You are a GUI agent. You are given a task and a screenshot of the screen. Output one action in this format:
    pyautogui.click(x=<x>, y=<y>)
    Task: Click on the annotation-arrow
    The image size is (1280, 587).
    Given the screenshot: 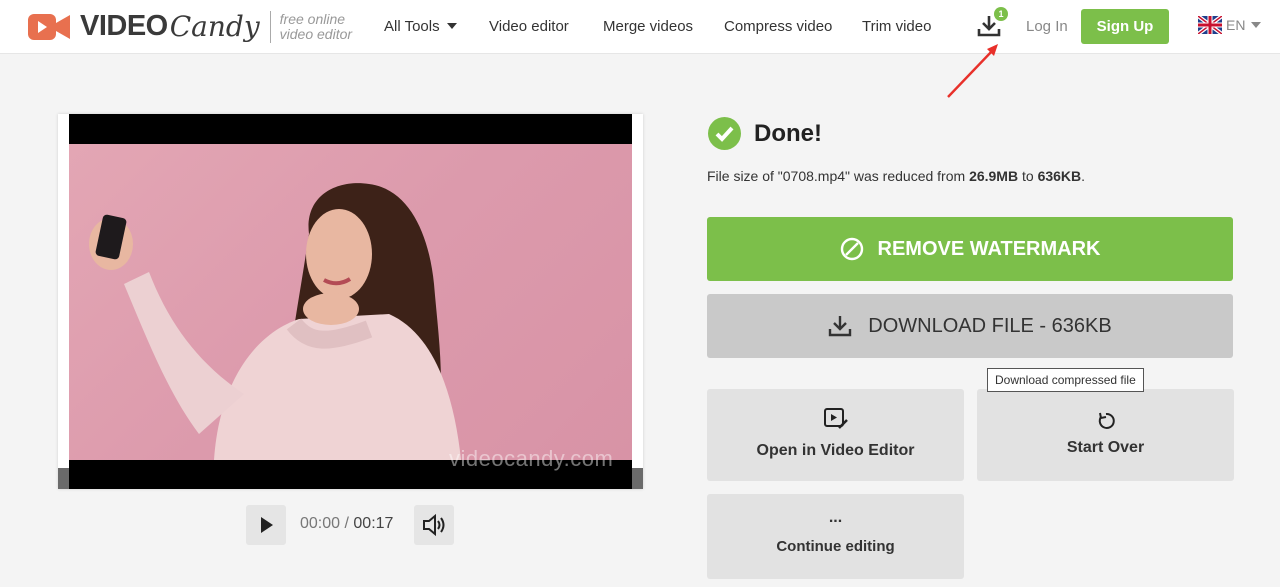 What is the action you would take?
    pyautogui.click(x=972, y=71)
    